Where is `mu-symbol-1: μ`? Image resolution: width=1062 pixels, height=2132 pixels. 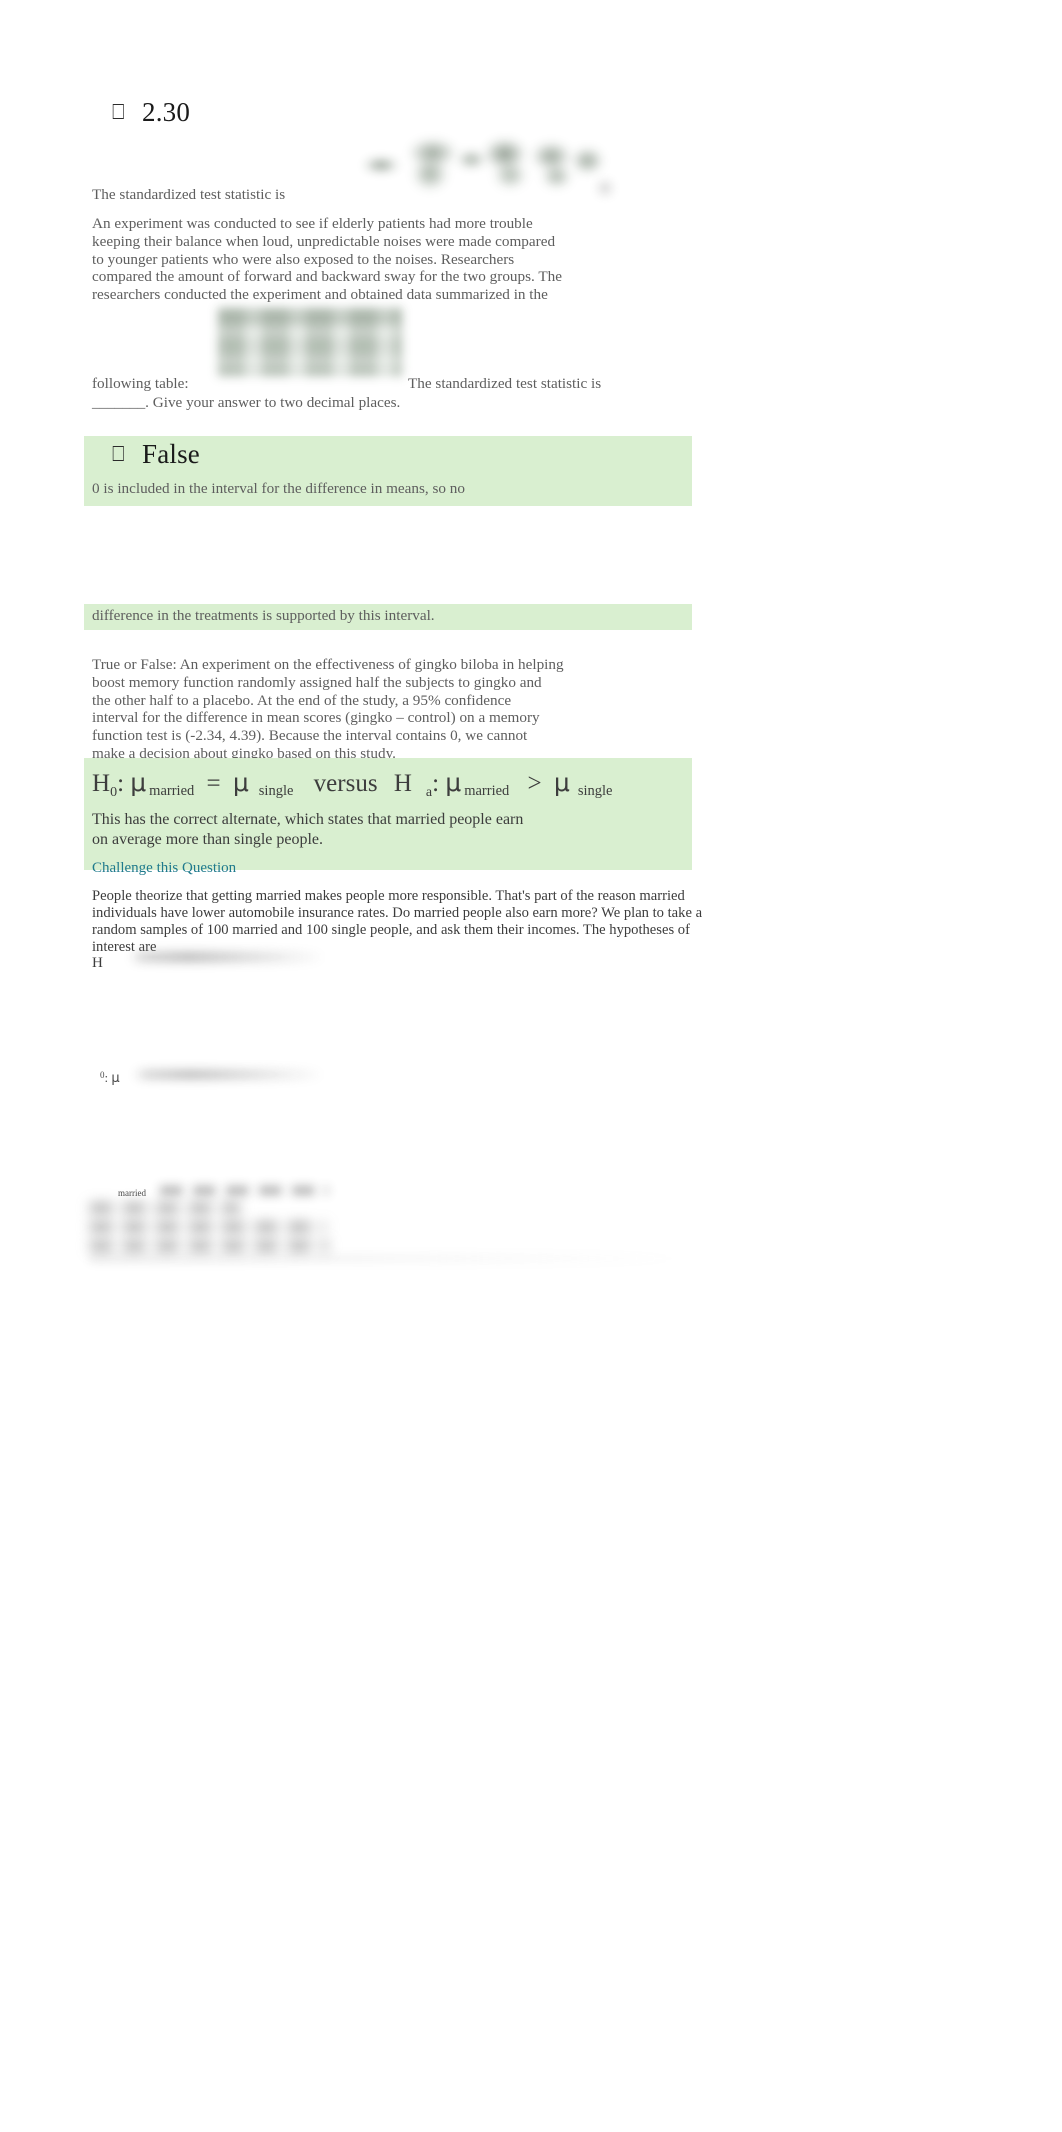
mu-symbol-1: μ is located at coordinates (138, 782).